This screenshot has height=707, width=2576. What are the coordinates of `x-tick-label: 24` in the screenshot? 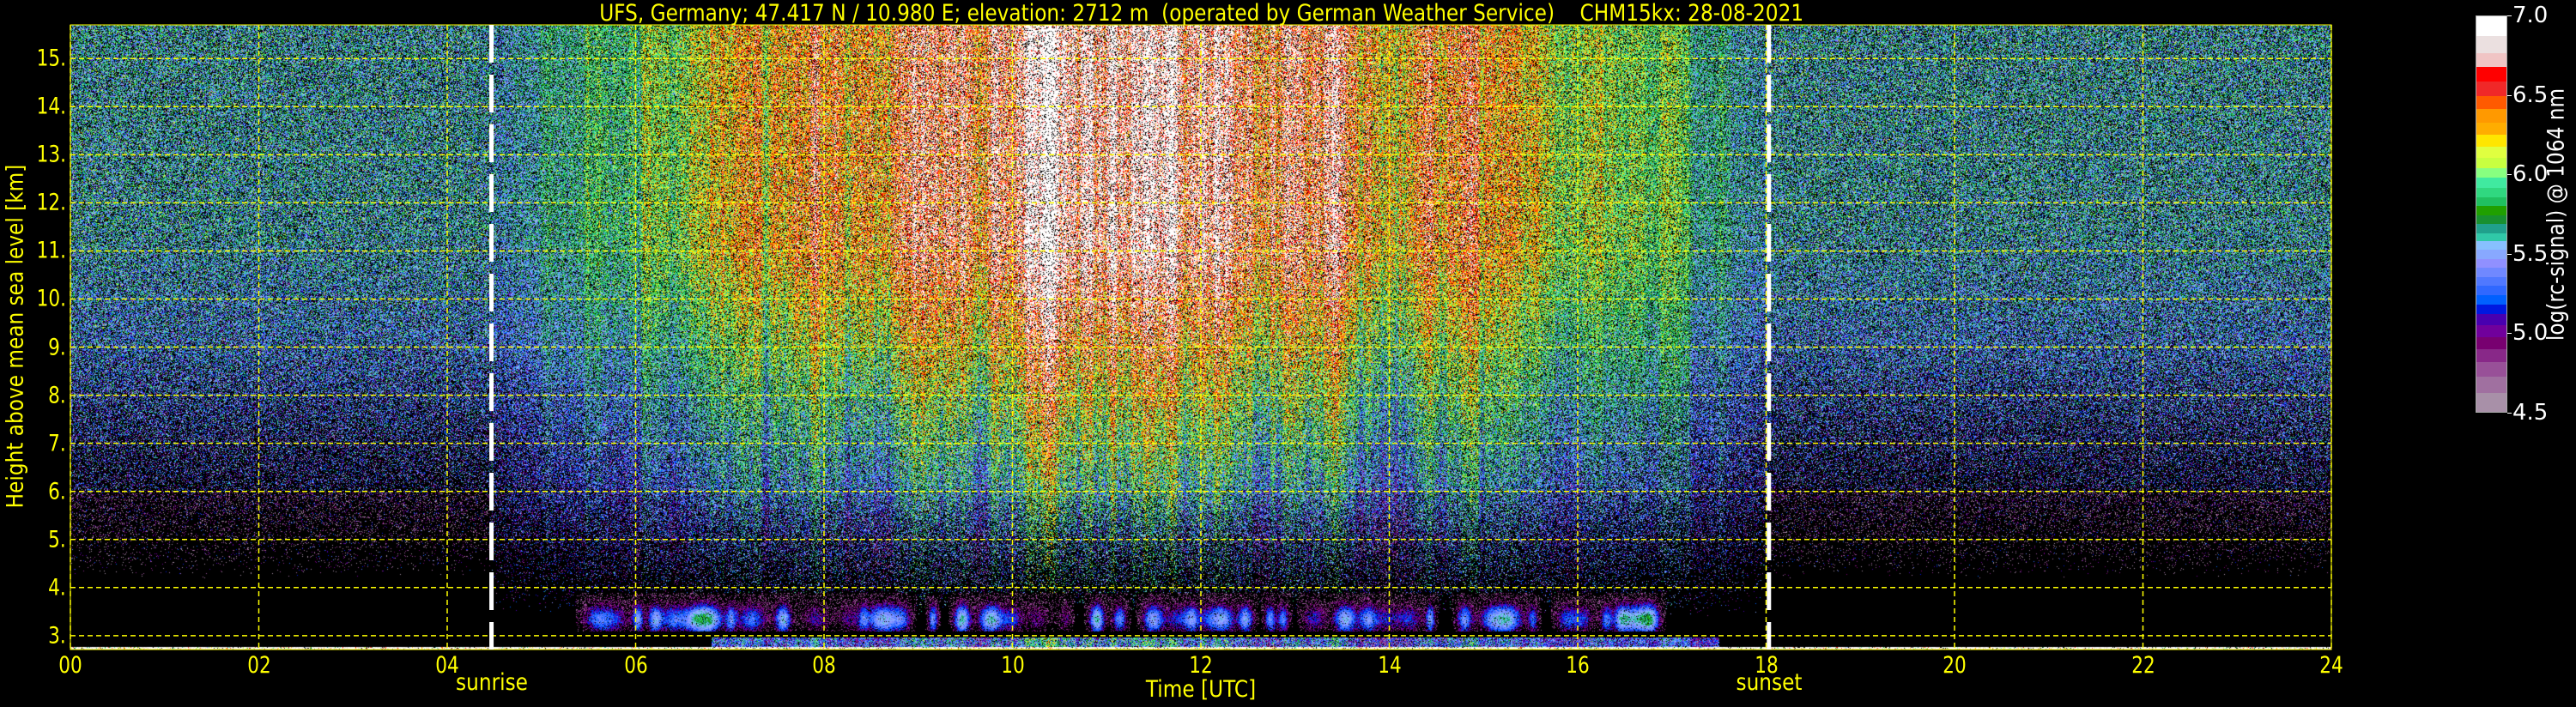 It's located at (2331, 666).